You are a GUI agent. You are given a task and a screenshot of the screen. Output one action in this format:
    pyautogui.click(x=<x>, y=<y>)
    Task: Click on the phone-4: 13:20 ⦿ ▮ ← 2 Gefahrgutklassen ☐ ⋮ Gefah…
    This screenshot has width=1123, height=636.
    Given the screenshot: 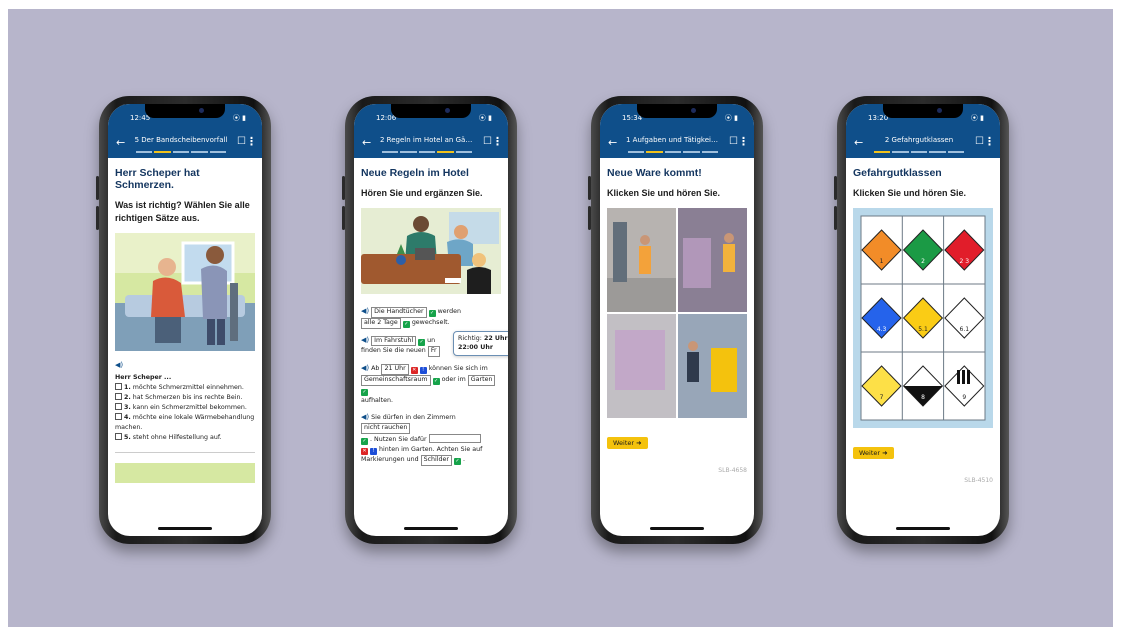 What is the action you would take?
    pyautogui.click(x=921, y=320)
    